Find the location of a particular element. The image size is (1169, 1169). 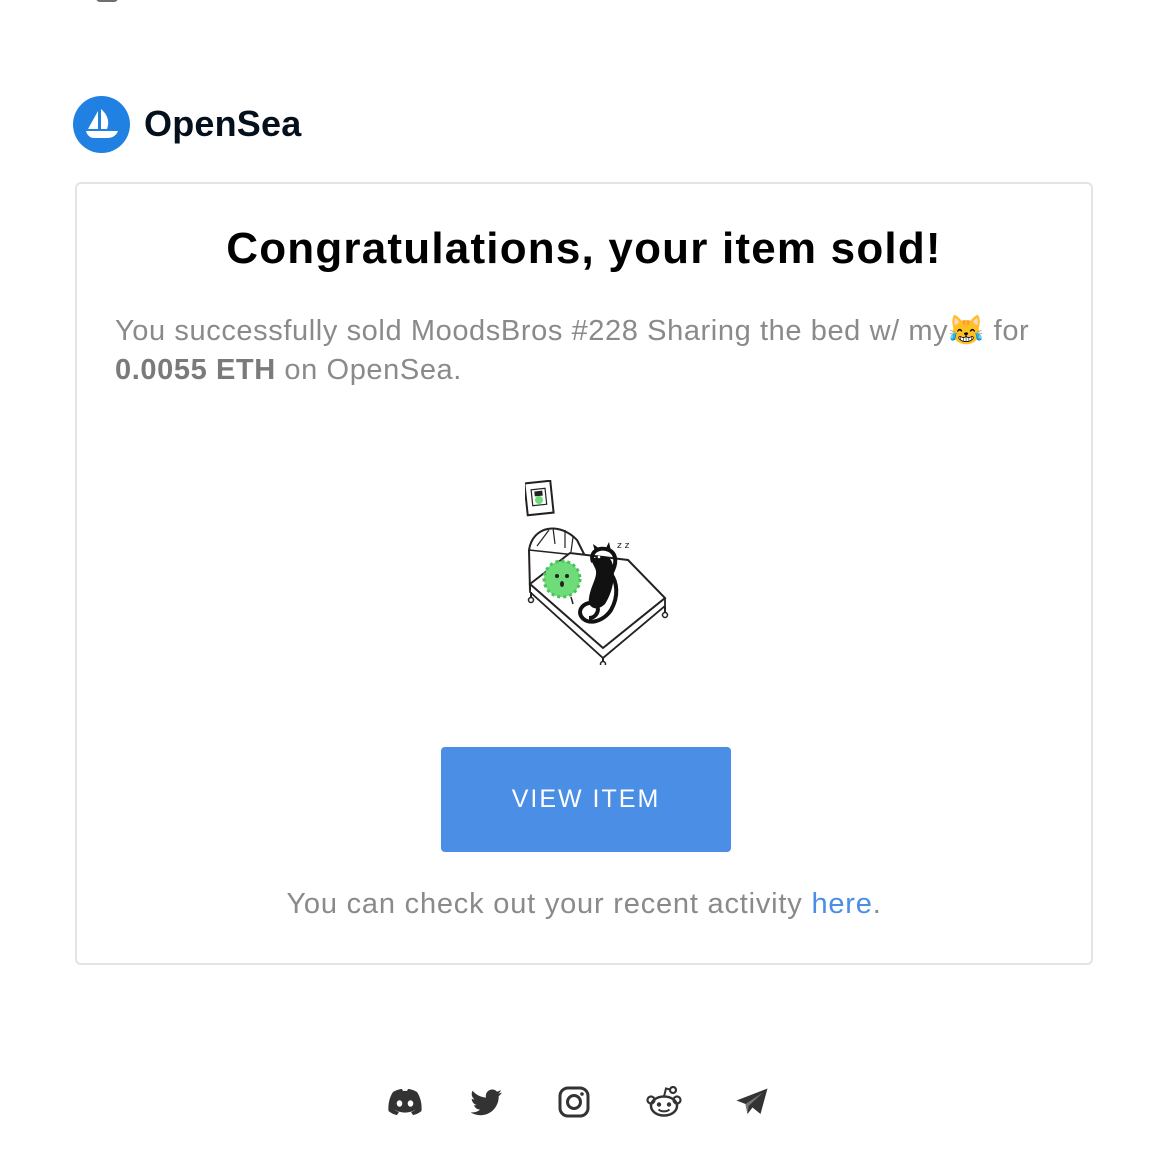

activity-text: You can check out your recent activity is located at coordinates (549, 904).